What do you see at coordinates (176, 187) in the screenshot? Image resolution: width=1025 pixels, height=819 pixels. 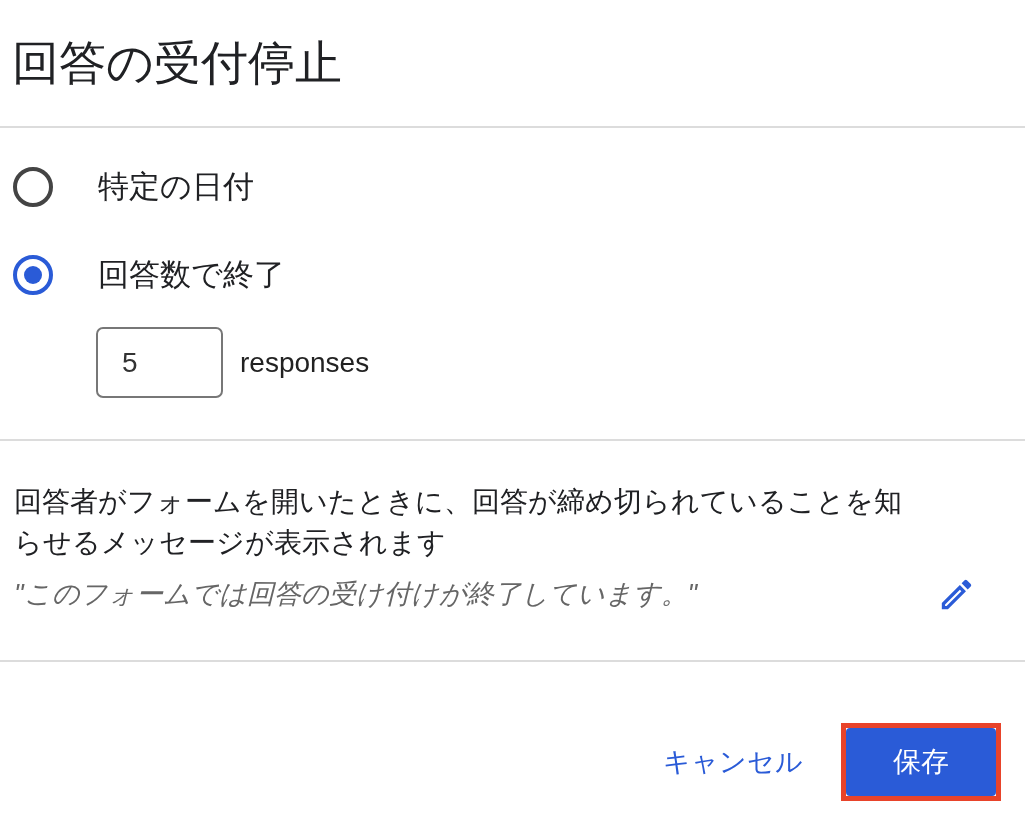 I see `option-label: 特定の日付` at bounding box center [176, 187].